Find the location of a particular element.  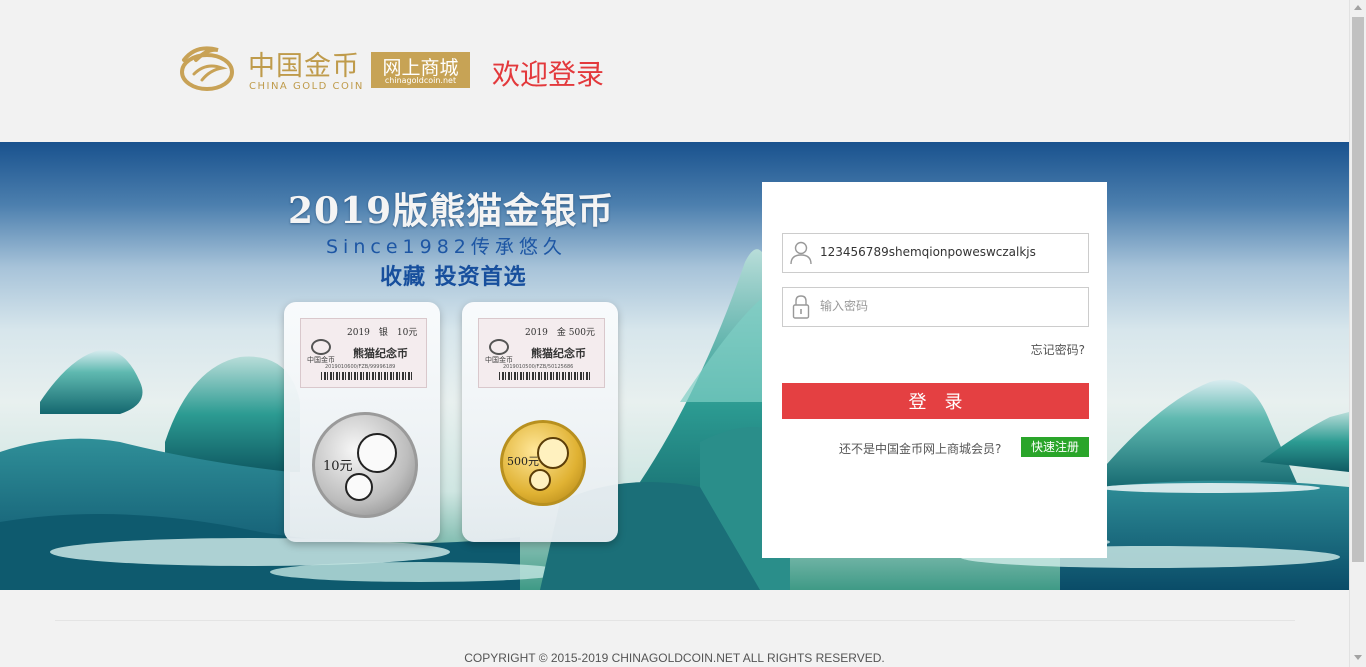

scrollbar-thumb is located at coordinates (1358, 289).